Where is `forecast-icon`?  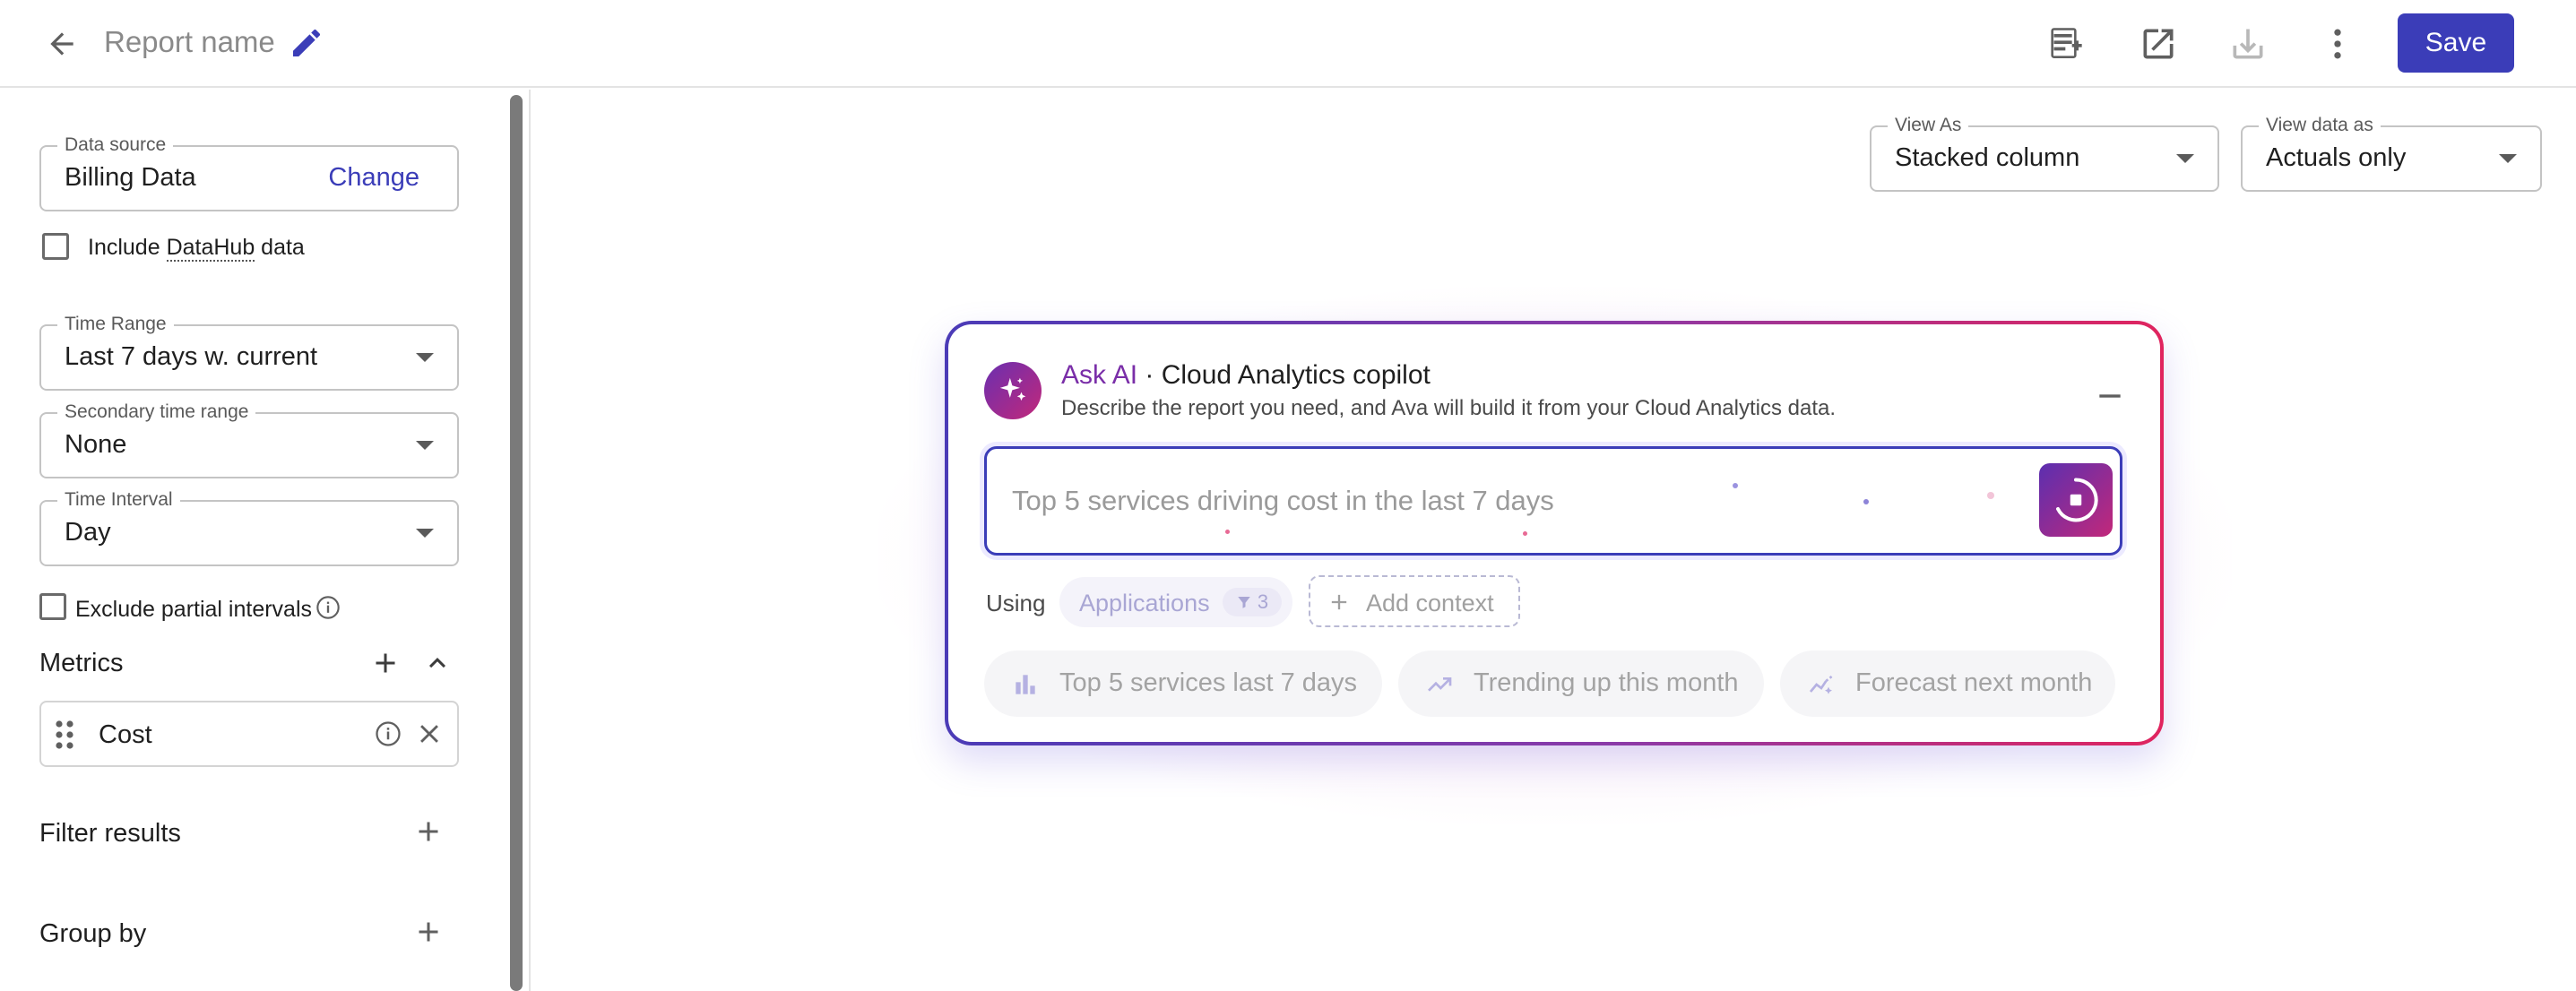
forecast-icon is located at coordinates (1821, 684).